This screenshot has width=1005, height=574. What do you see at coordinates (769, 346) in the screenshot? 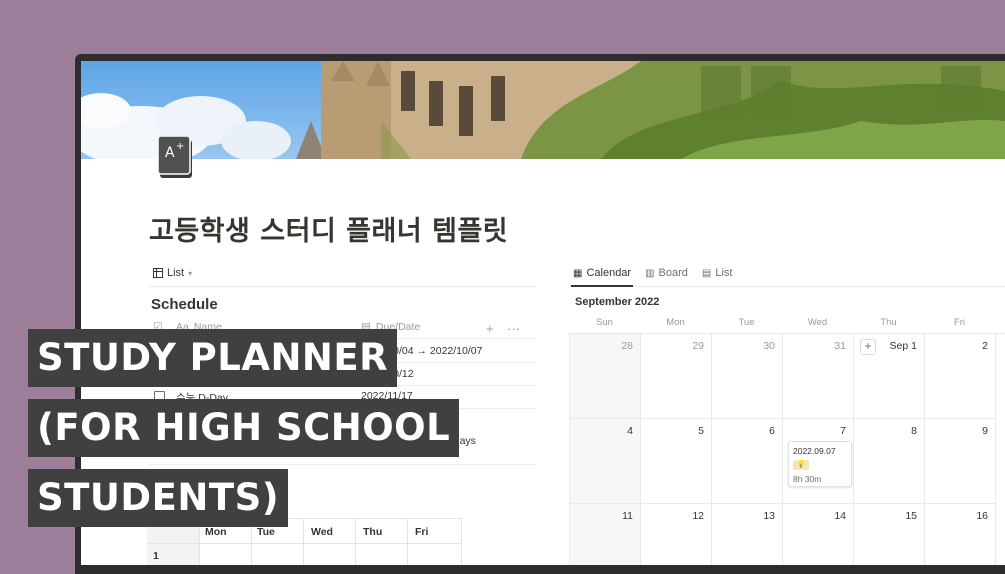
I see `day-number: 30` at bounding box center [769, 346].